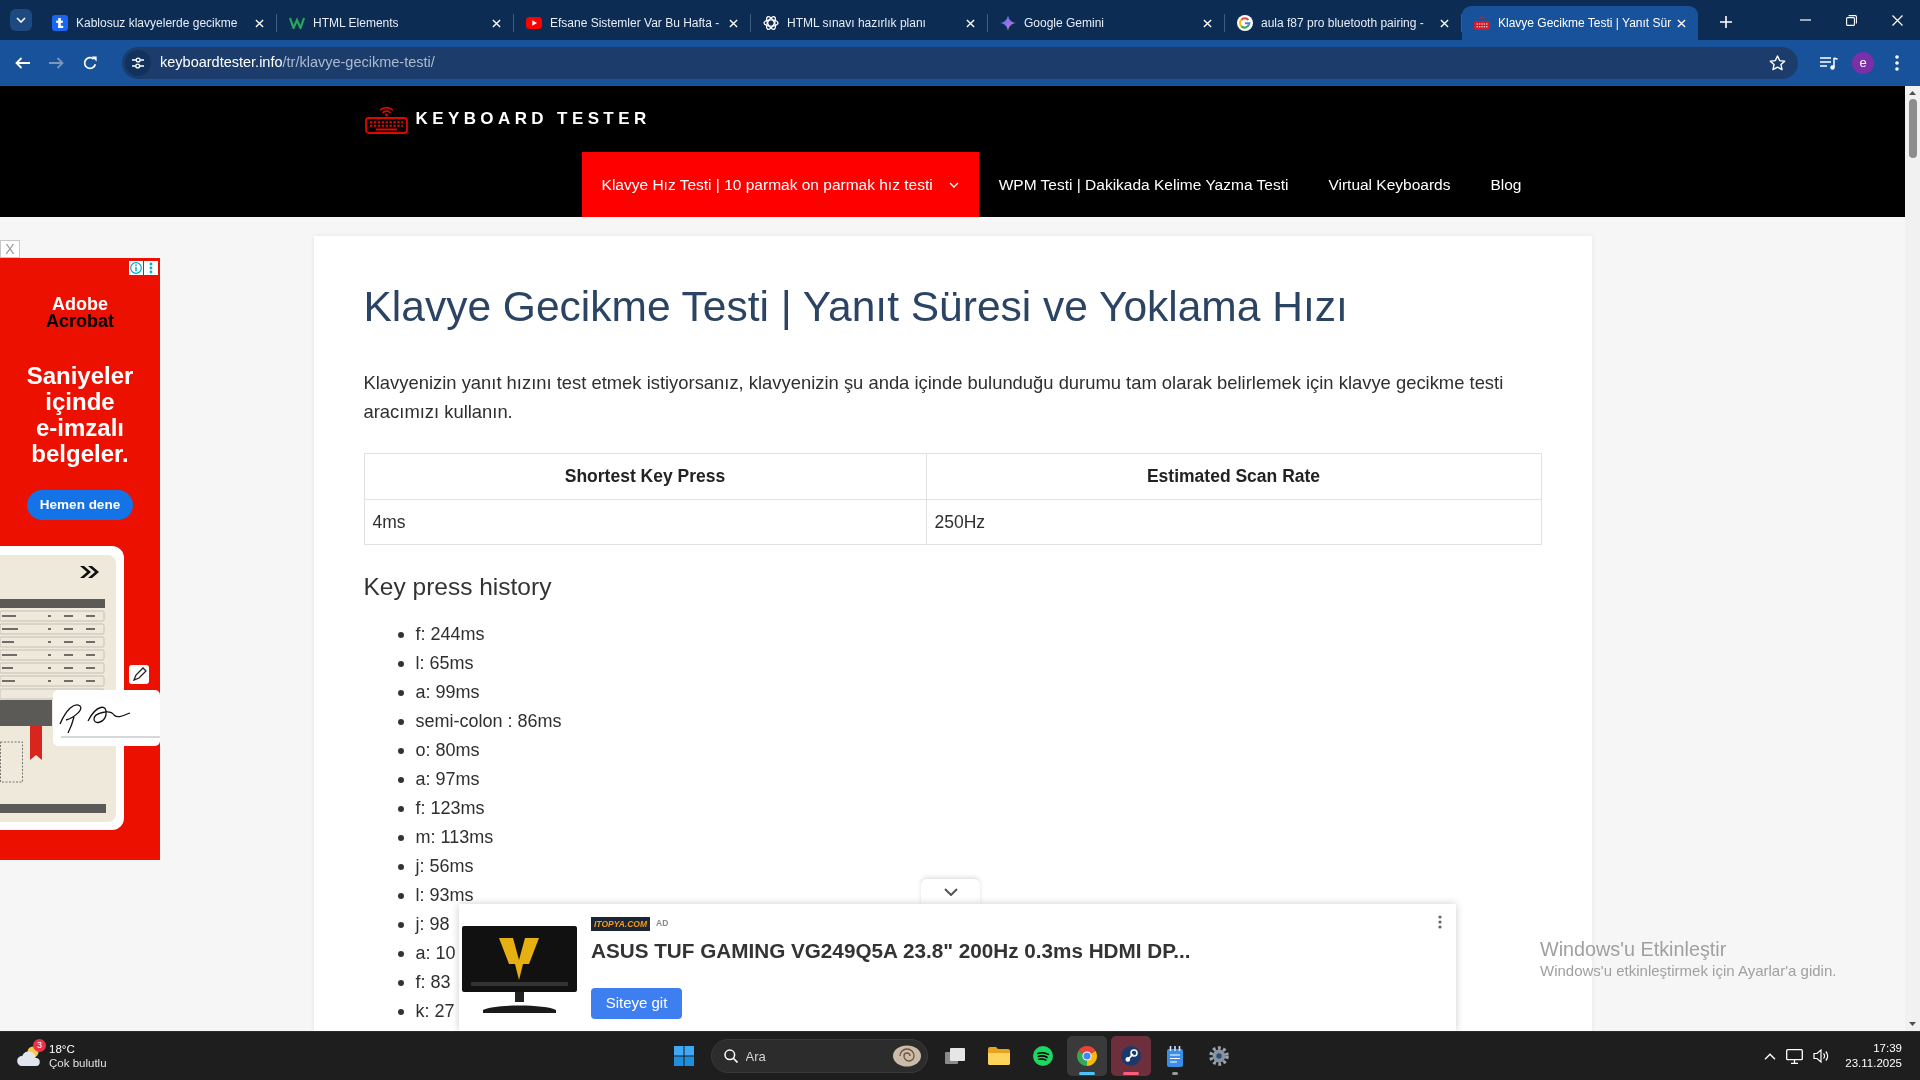 The width and height of the screenshot is (1920, 1080). Describe the element at coordinates (780, 184) in the screenshot. I see `nav-link: Klavye Hız Testi | 10 parmak on parmak hız testi` at that location.